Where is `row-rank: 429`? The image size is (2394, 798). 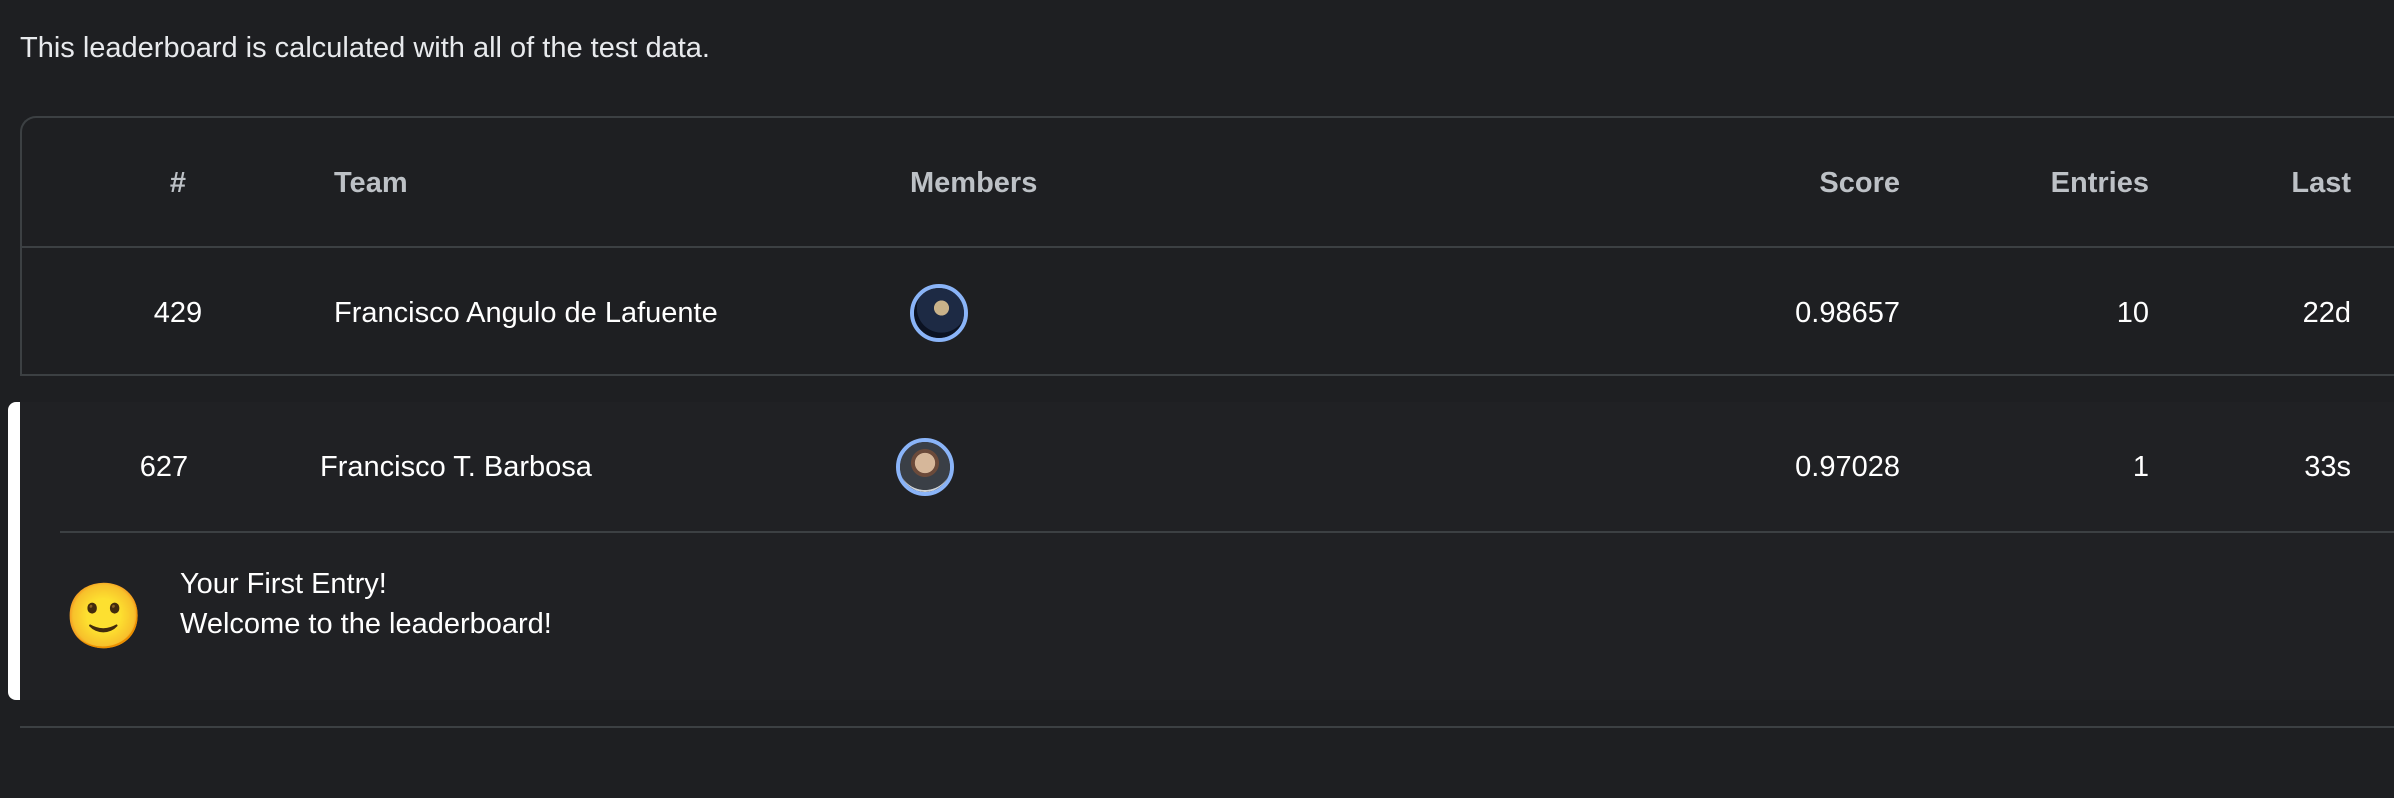 row-rank: 429 is located at coordinates (178, 313).